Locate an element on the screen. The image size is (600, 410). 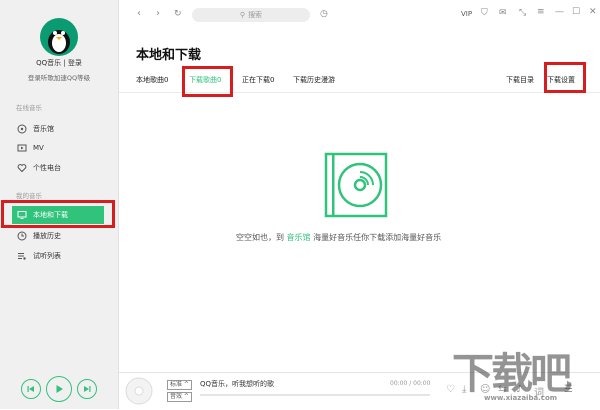
sidebar-item-label: 播放历史 is located at coordinates (47, 236).